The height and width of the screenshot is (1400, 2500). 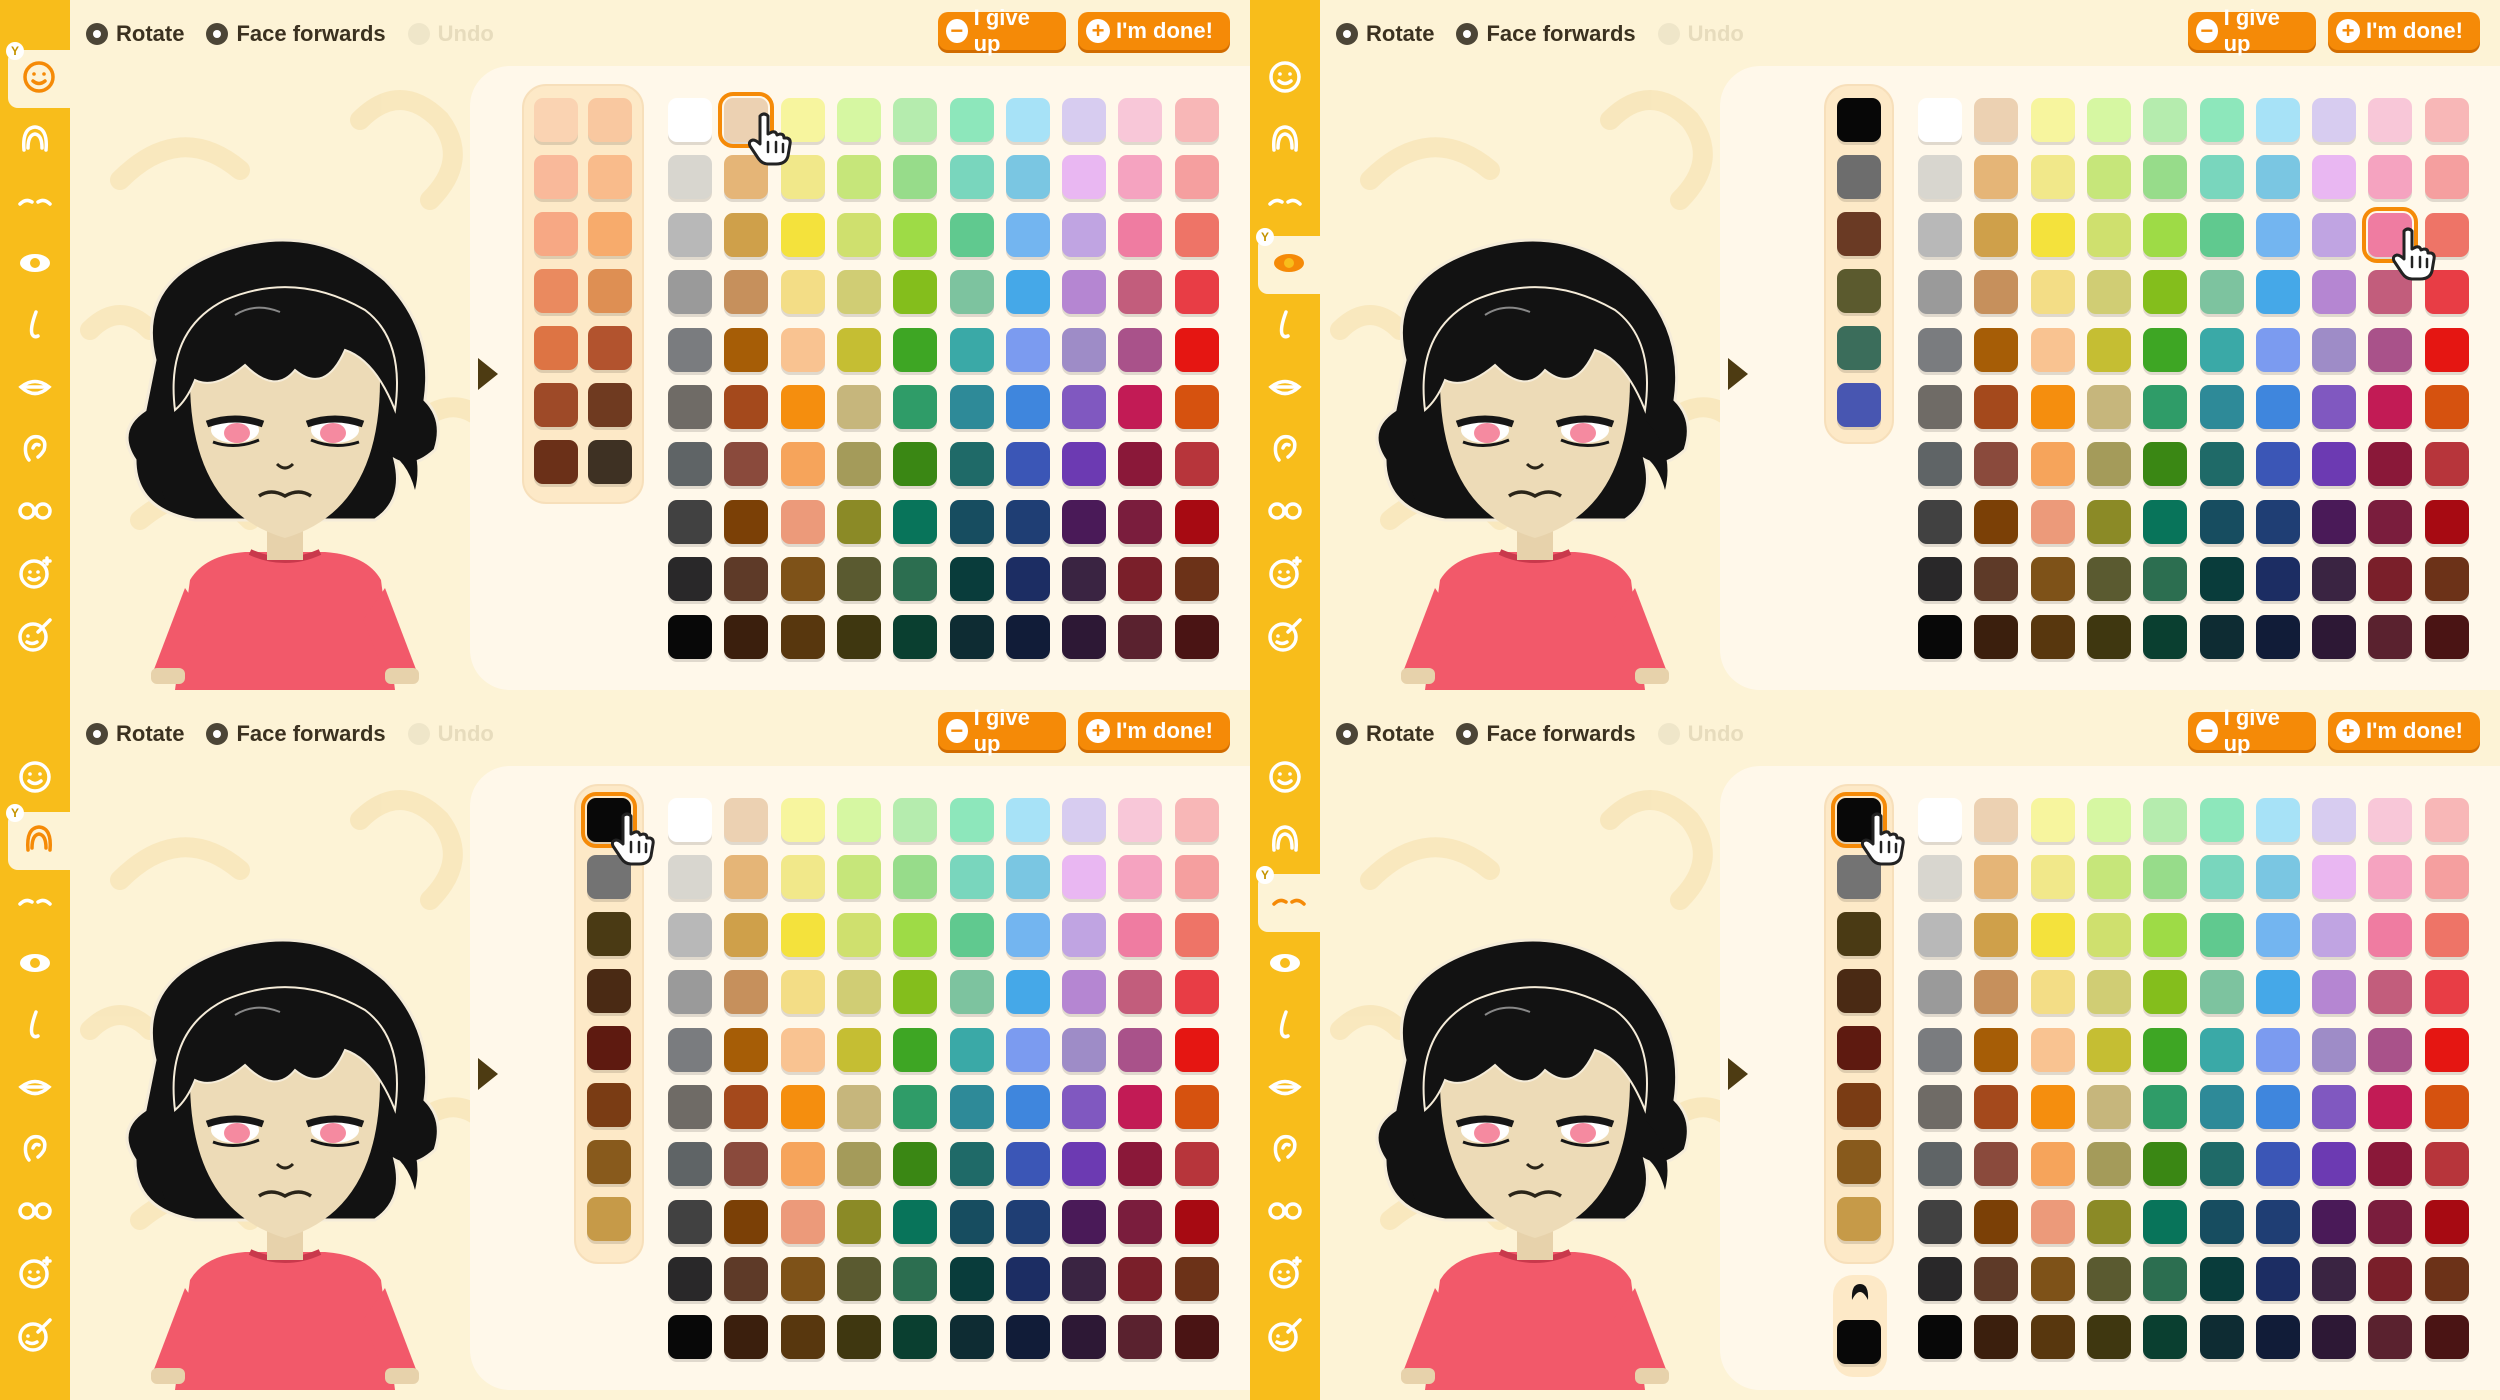 What do you see at coordinates (35, 965) in the screenshot?
I see `sidebar-tab-eye` at bounding box center [35, 965].